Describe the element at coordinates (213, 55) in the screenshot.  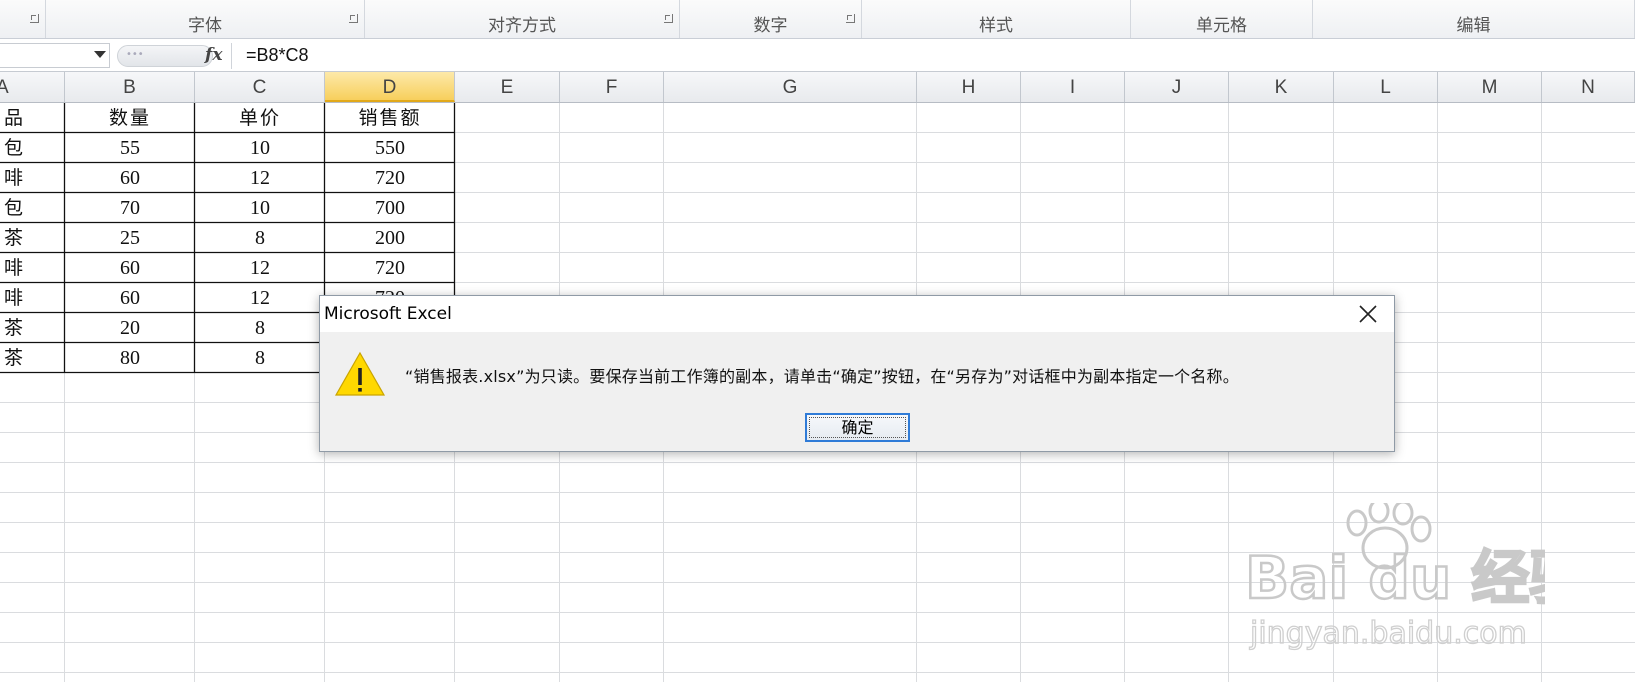
I see `insert-function-icon: fx` at that location.